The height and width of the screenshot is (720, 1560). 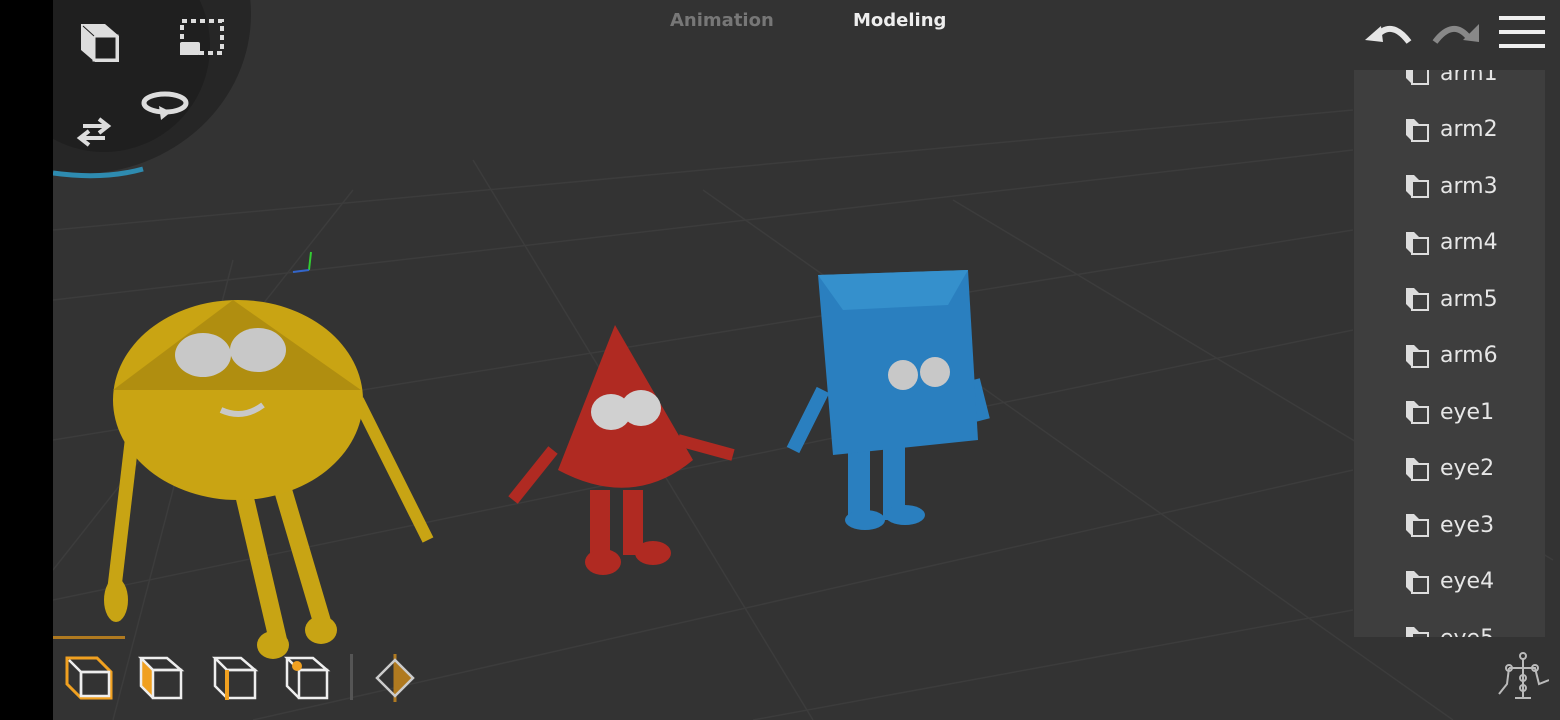 What do you see at coordinates (1469, 78) in the screenshot?
I see `object-name: arm1` at bounding box center [1469, 78].